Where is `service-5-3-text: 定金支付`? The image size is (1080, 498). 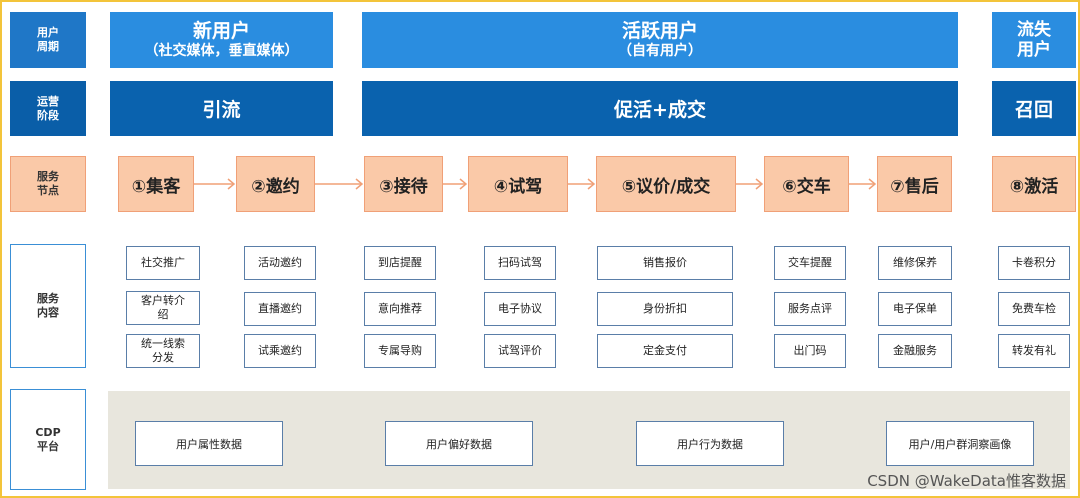 service-5-3-text: 定金支付 is located at coordinates (665, 350).